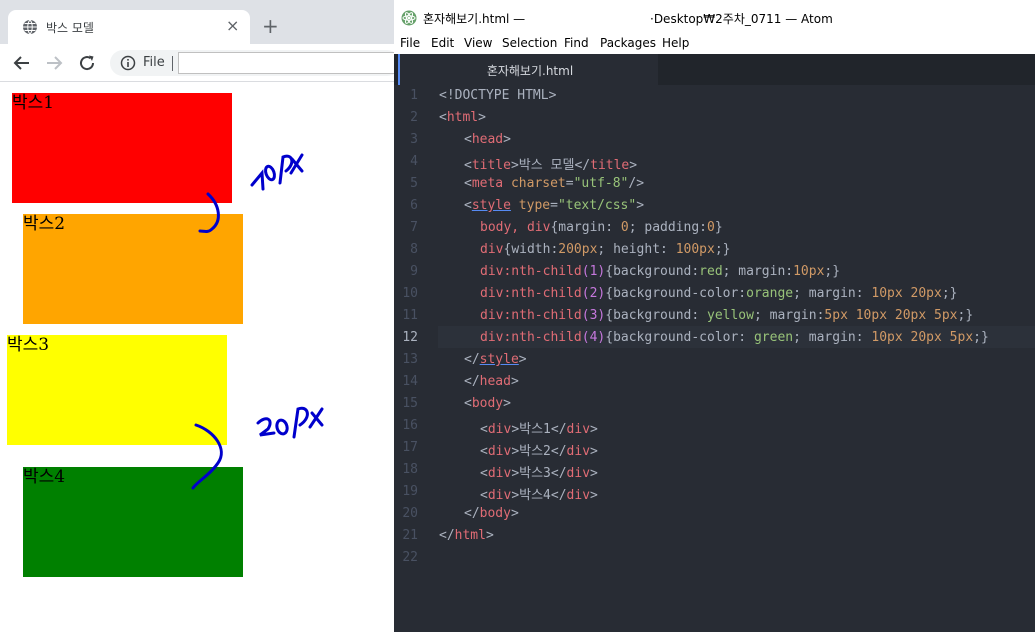  Describe the element at coordinates (410, 557) in the screenshot. I see `line-number: 22` at that location.